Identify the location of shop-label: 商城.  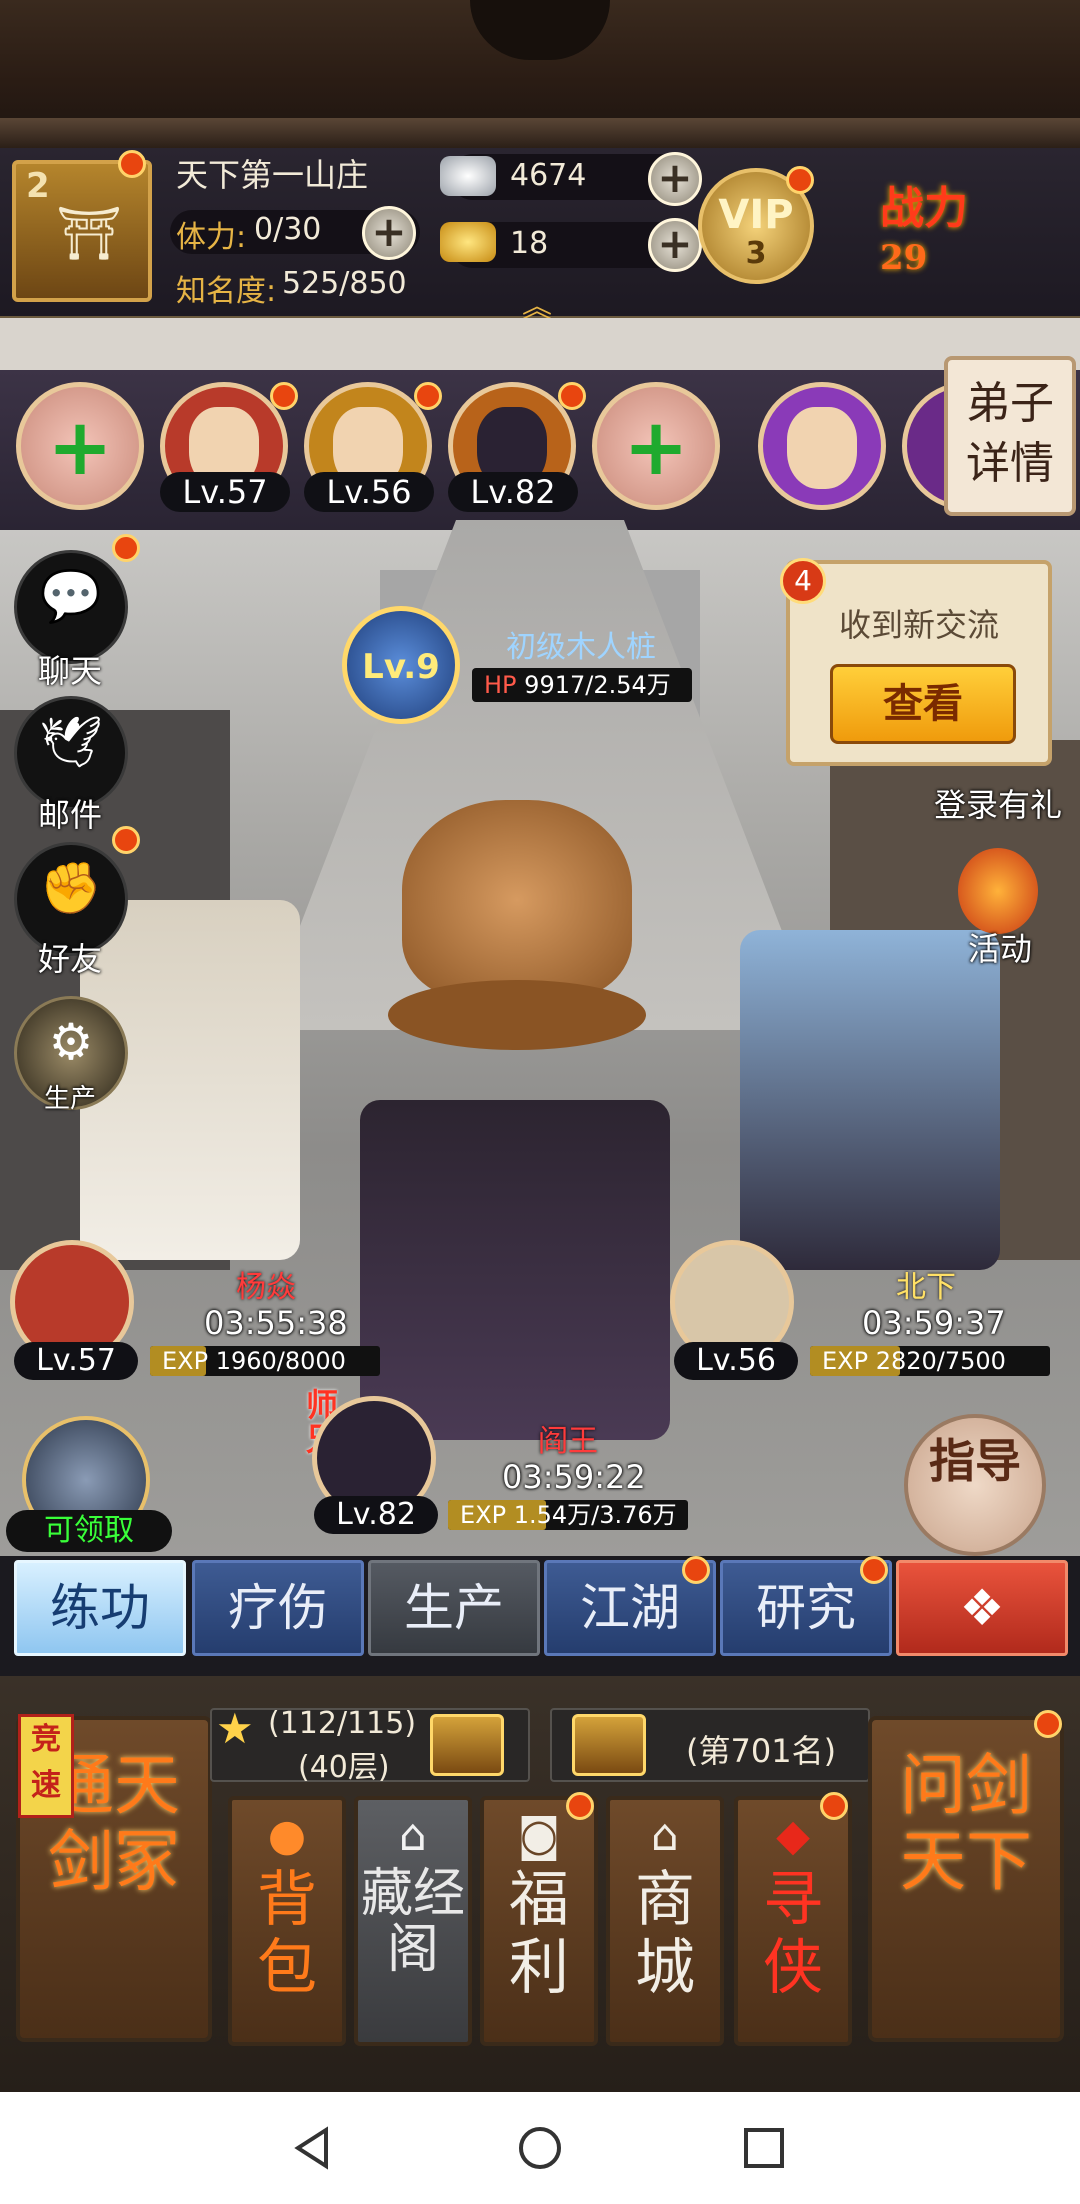
(665, 1934).